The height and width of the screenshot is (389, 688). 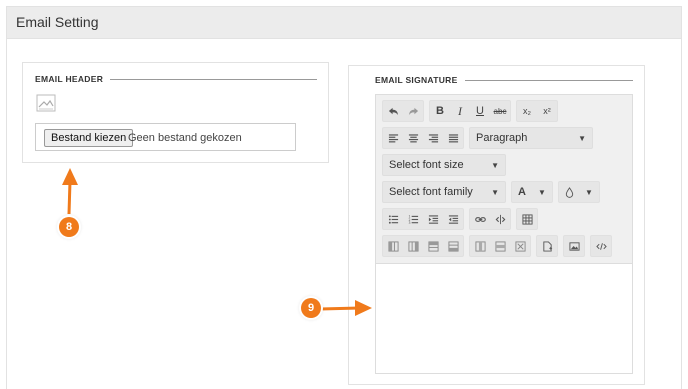 What do you see at coordinates (340, 308) in the screenshot?
I see `arrow-right-line` at bounding box center [340, 308].